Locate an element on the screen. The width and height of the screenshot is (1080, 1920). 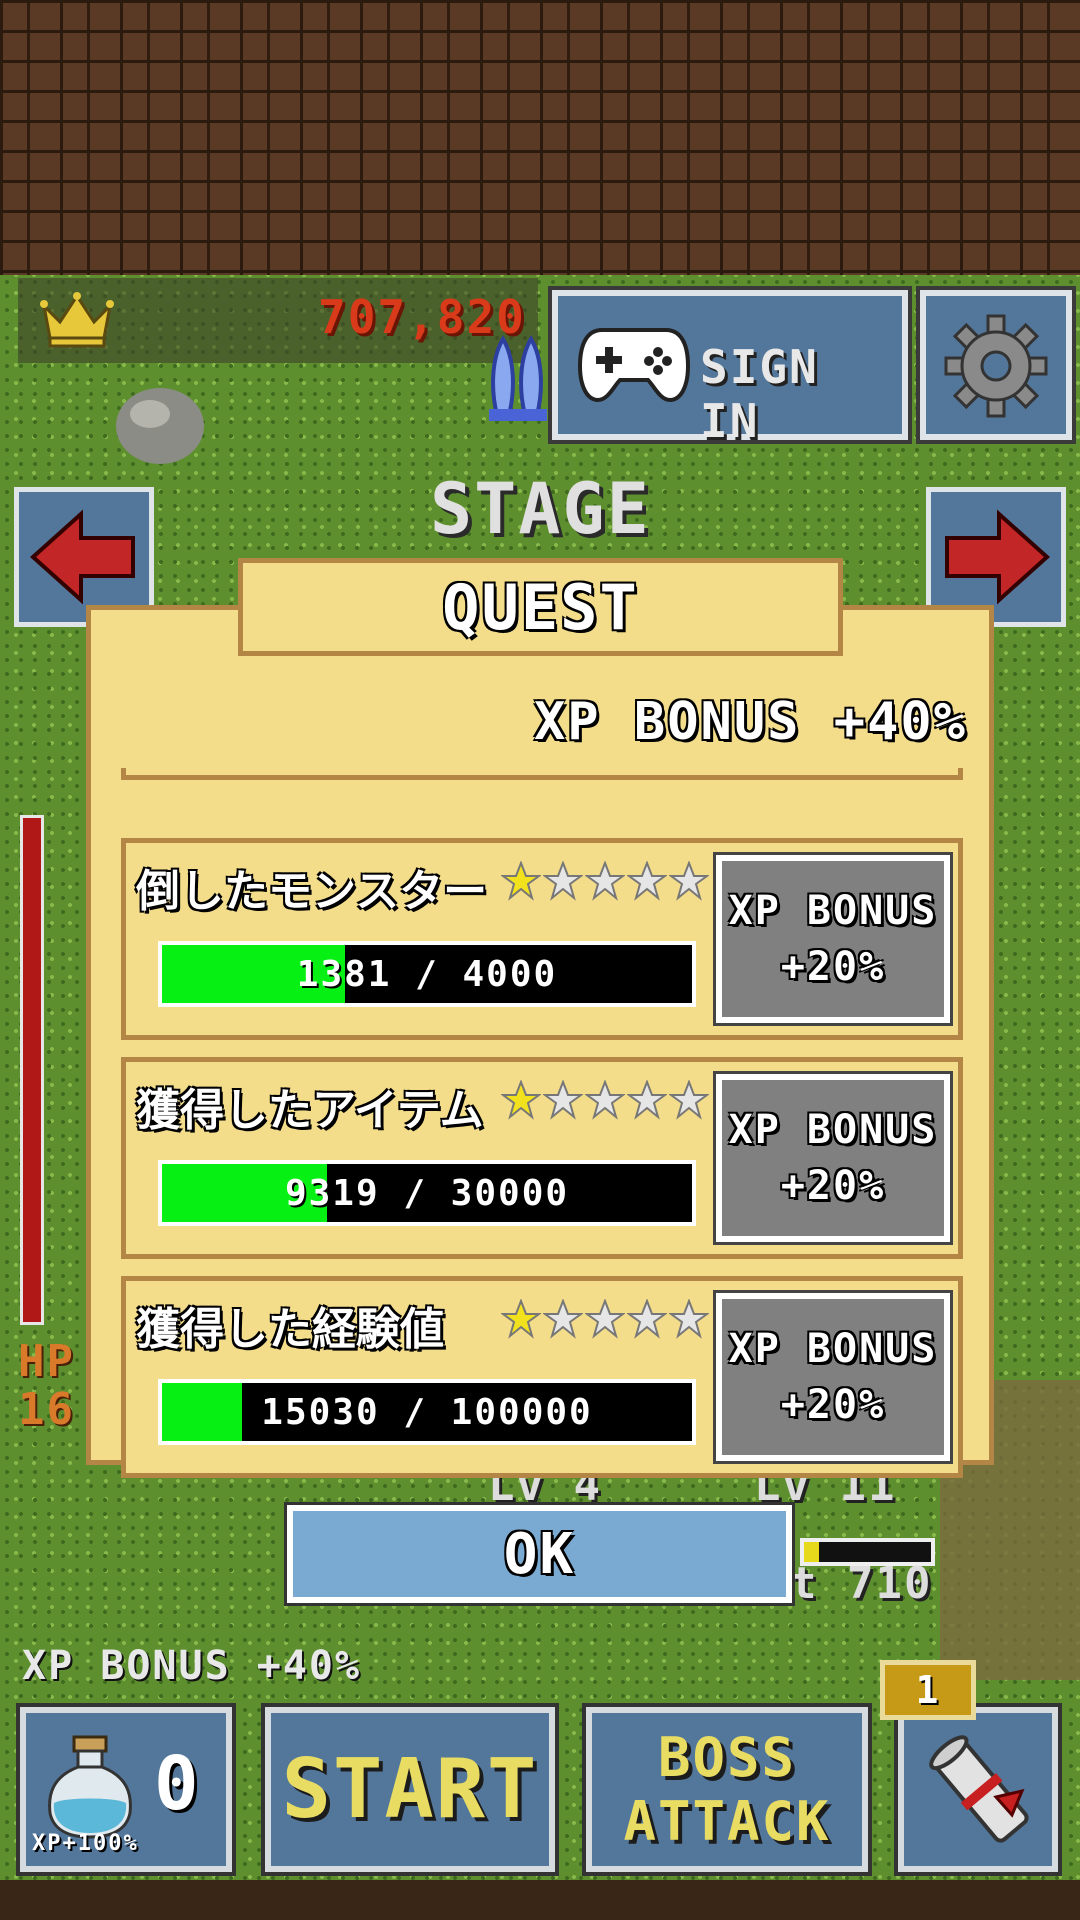
progress-bar: 15030 / 100000 is located at coordinates (427, 1412).